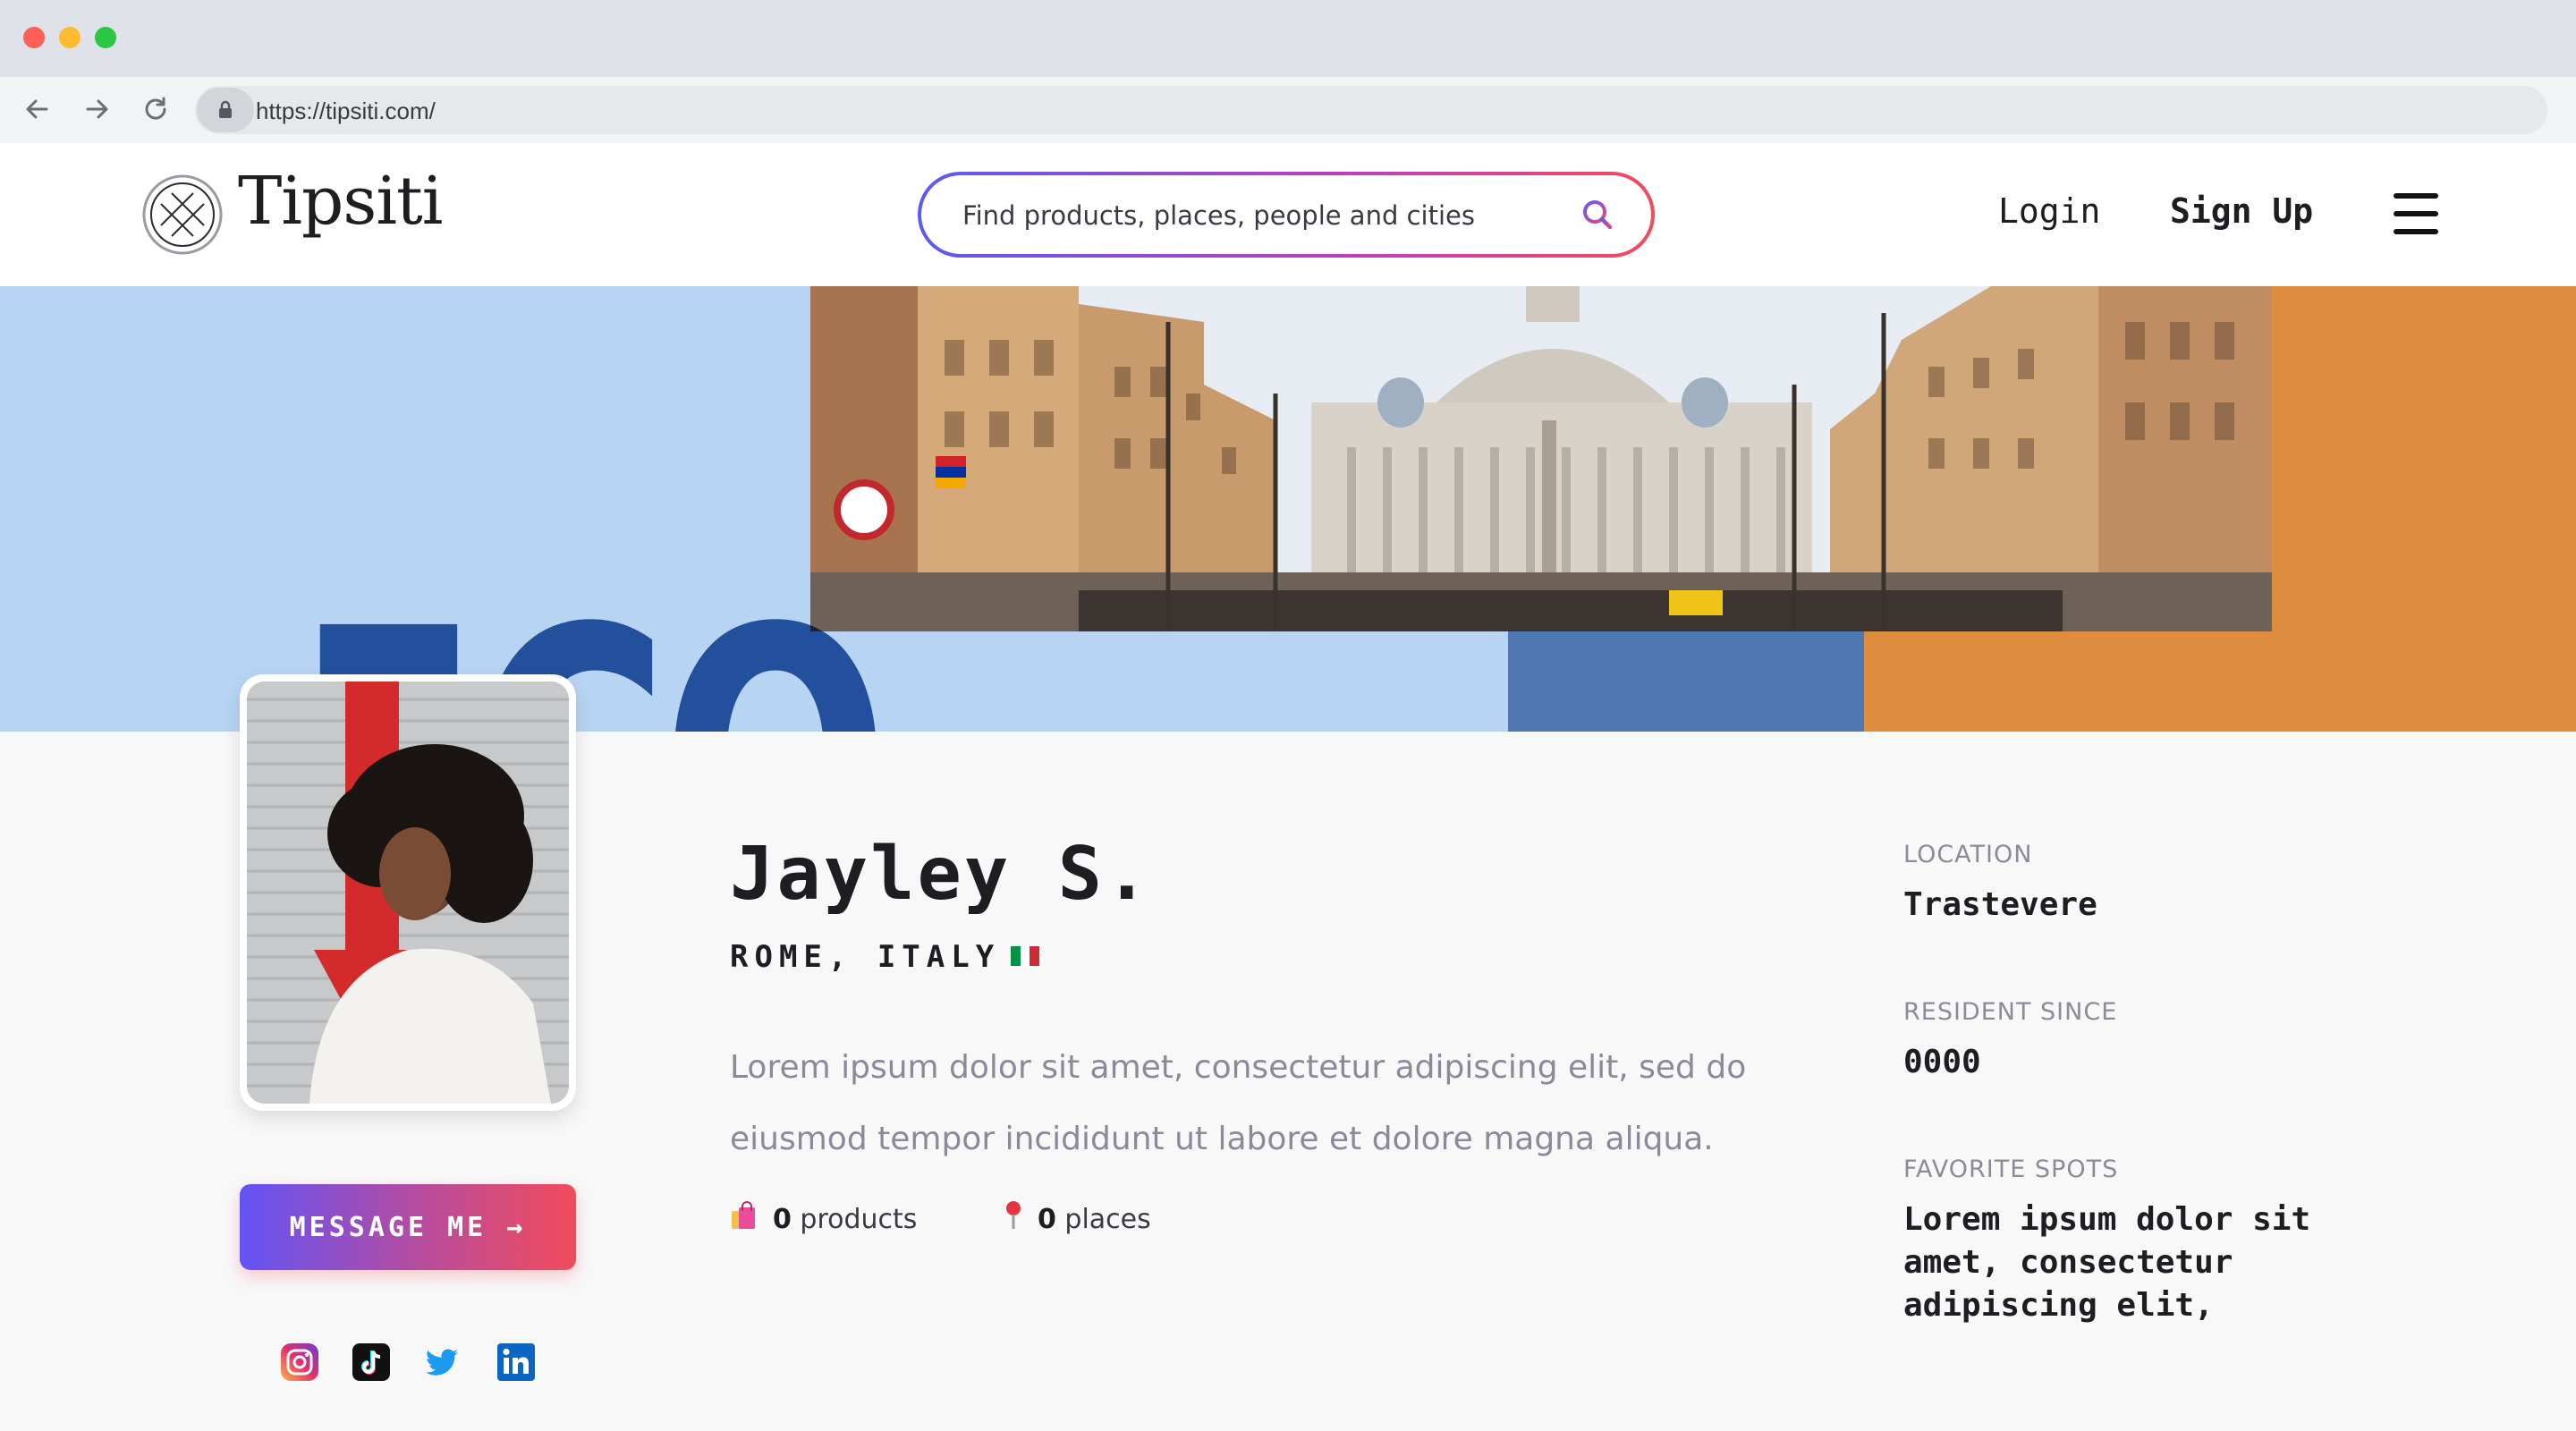  What do you see at coordinates (1025, 956) in the screenshot?
I see `italy-flag-icon` at bounding box center [1025, 956].